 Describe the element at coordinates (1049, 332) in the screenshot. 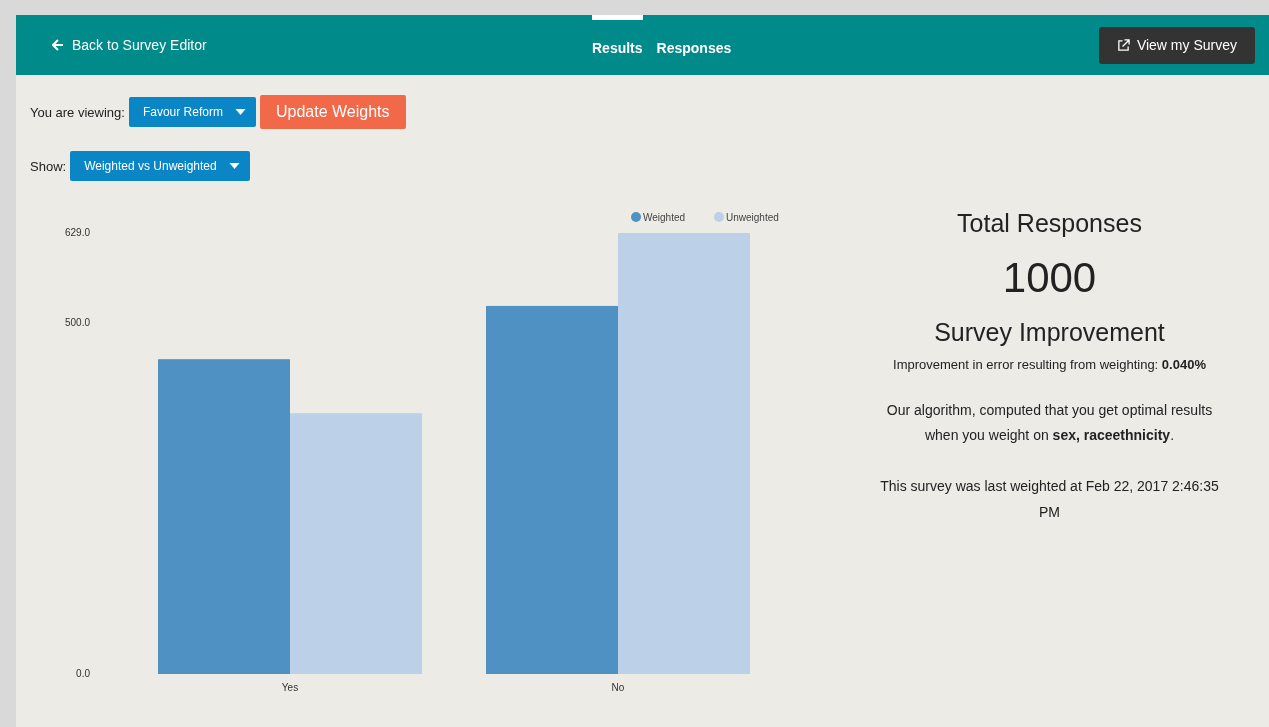

I see `improvement-title: Survey Improvement` at that location.